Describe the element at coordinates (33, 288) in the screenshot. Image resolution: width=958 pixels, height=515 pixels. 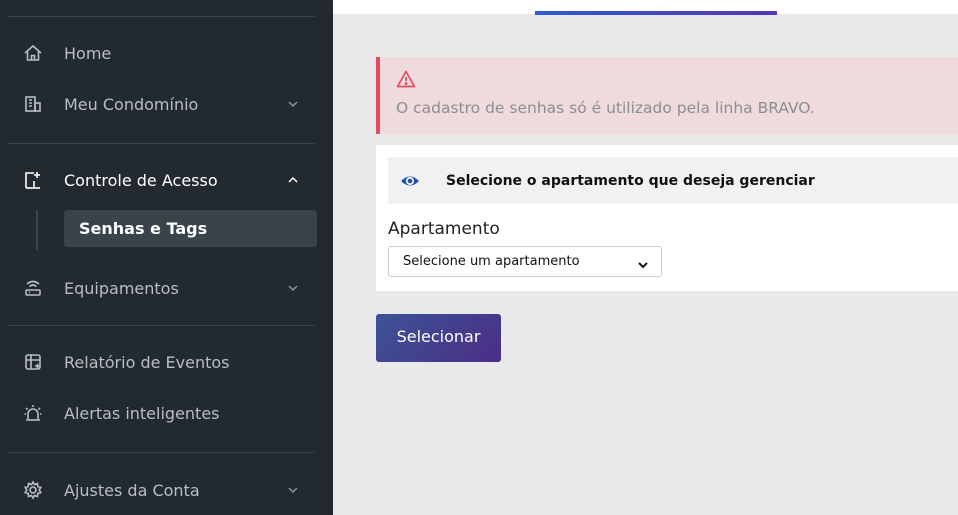
I see `router-icon` at that location.